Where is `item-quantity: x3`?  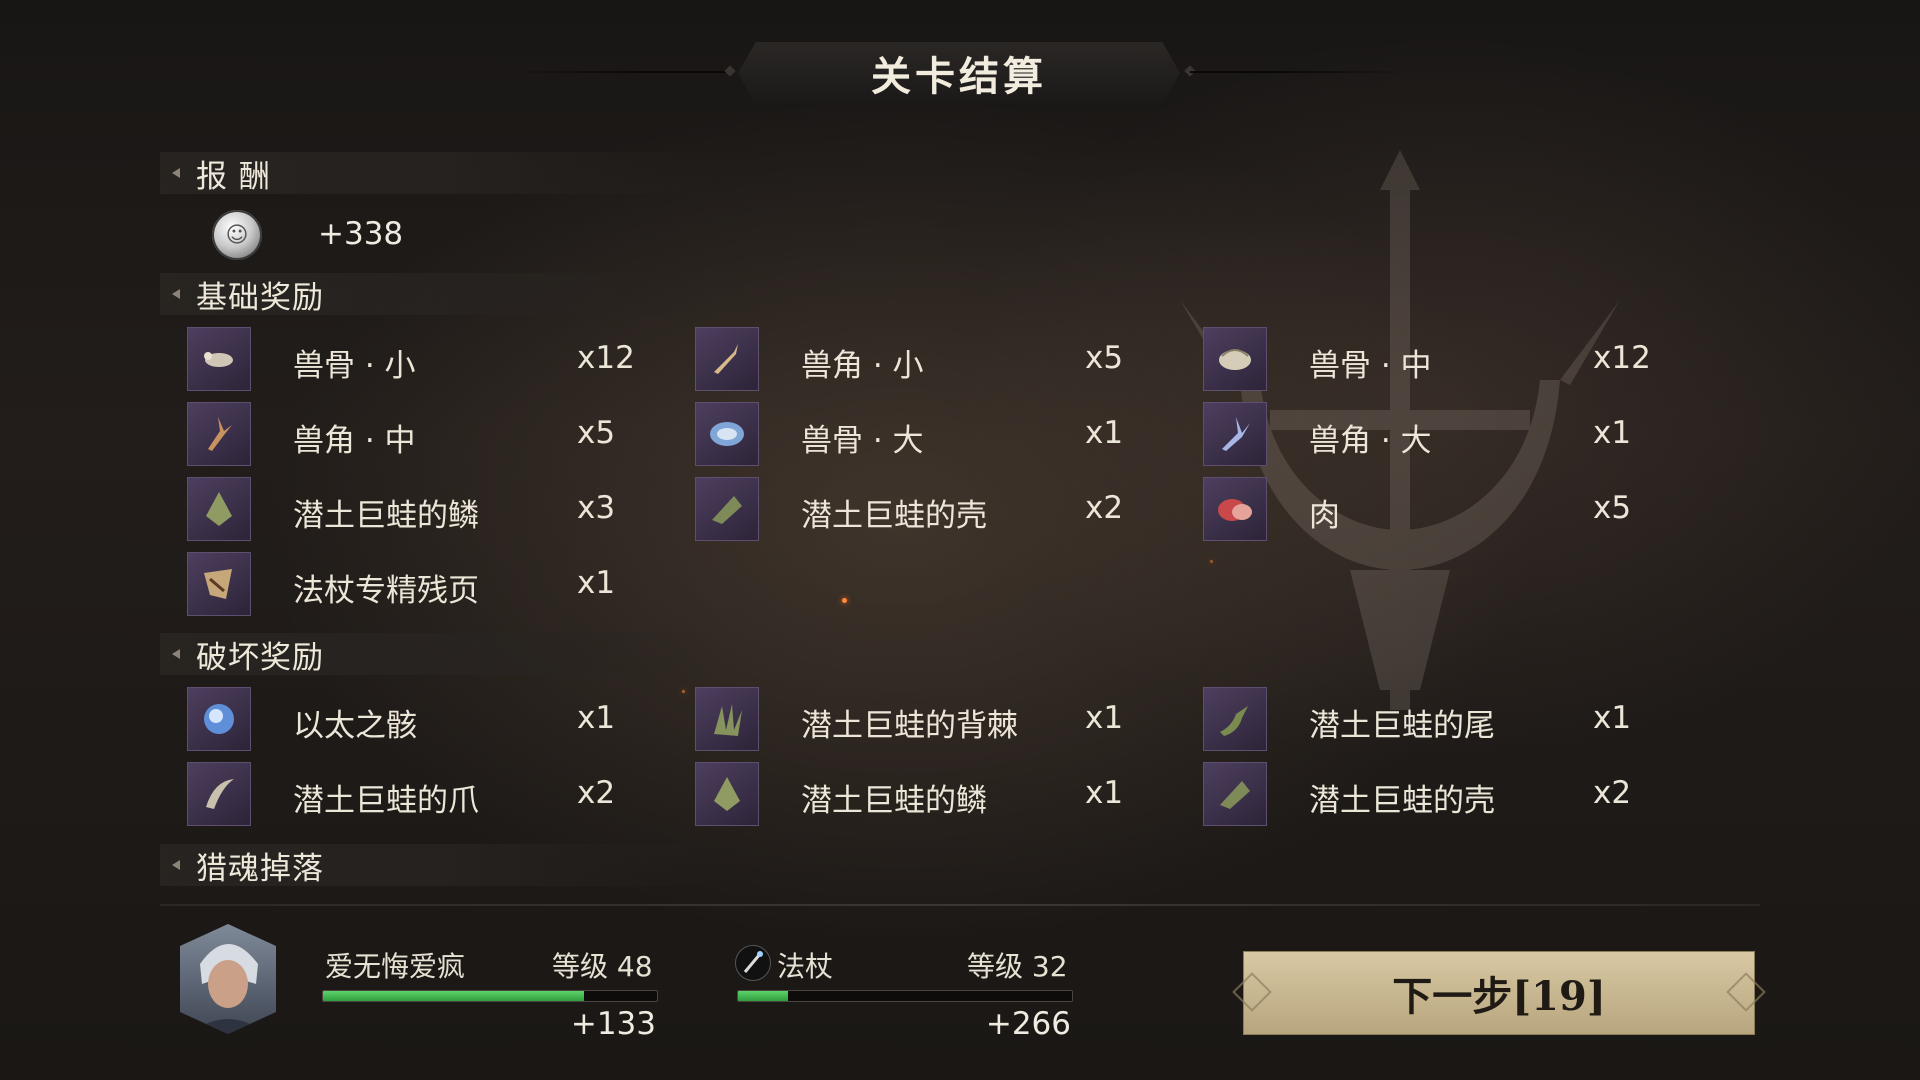 item-quantity: x3 is located at coordinates (596, 508).